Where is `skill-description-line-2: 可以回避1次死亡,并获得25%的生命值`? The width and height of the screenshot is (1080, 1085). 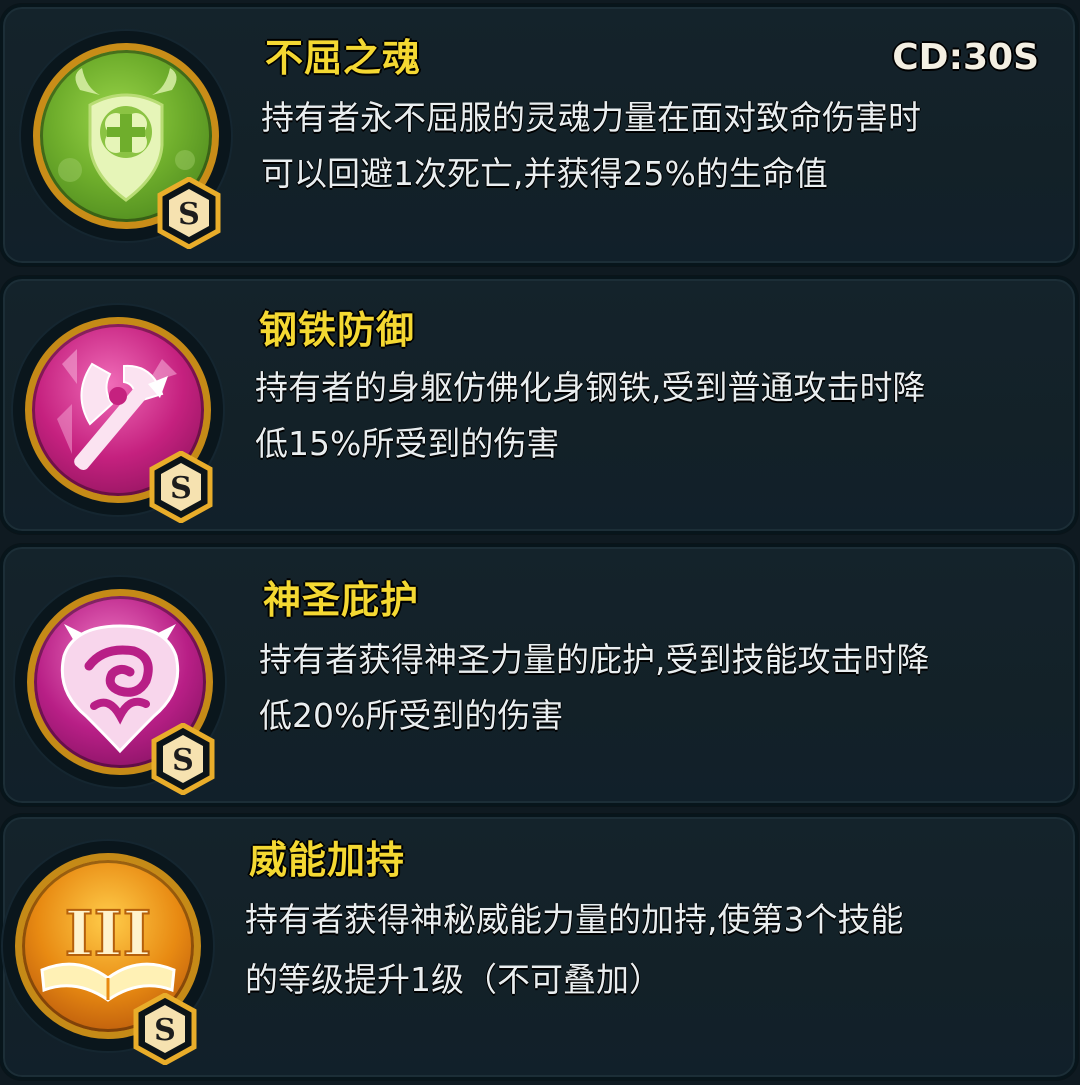
skill-description-line-2: 可以回避1次死亡,并获得25%的生命值 is located at coordinates (544, 173).